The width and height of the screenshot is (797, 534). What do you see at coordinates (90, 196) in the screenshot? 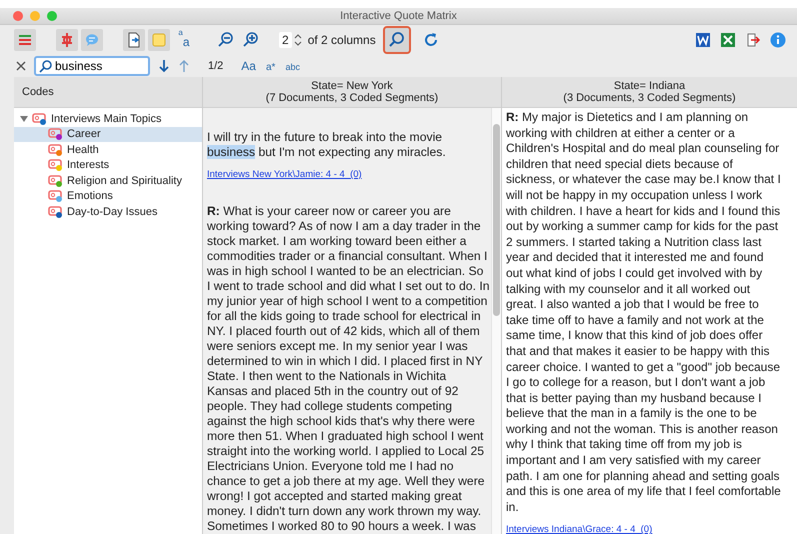
I see `code-label: Emotions` at bounding box center [90, 196].